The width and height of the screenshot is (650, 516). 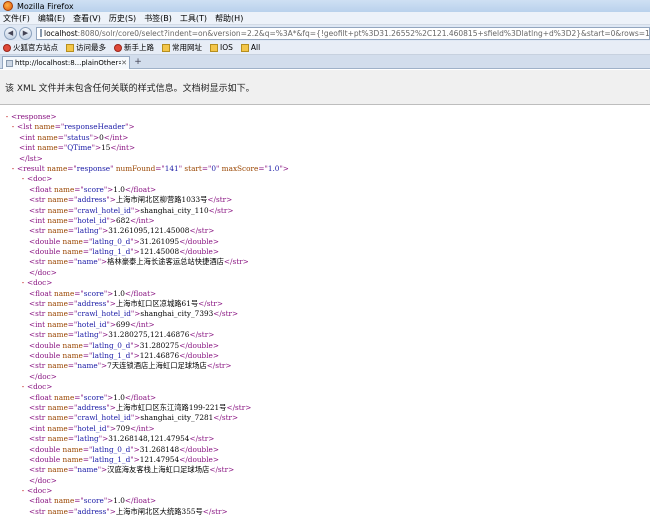 I want to click on tab-close-icon: ✕, so click(x=124, y=63).